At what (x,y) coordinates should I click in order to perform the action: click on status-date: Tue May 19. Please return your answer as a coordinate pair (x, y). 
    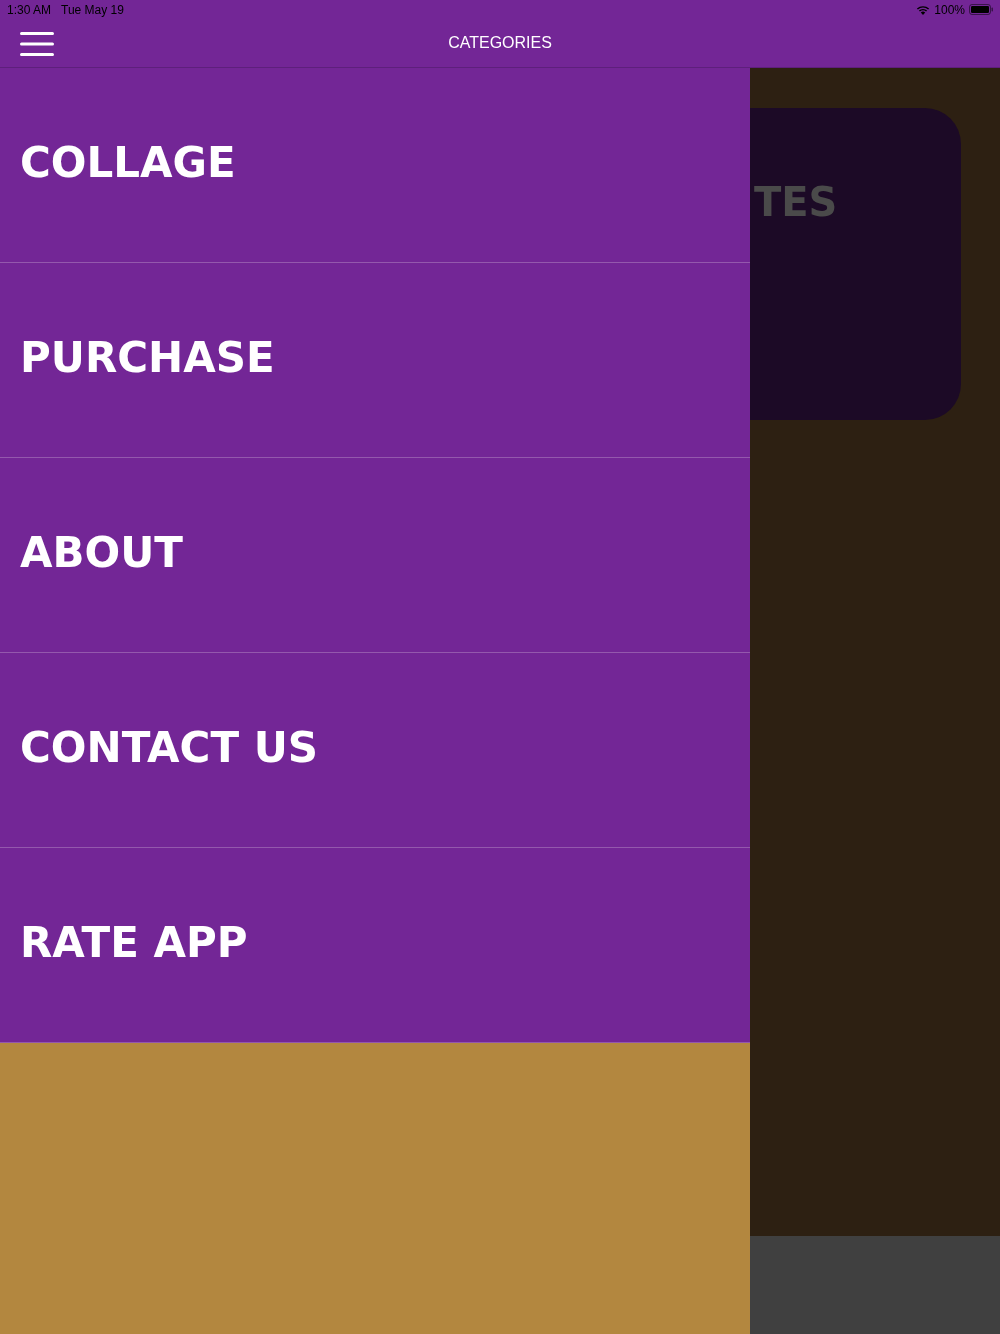
    Looking at the image, I should click on (92, 10).